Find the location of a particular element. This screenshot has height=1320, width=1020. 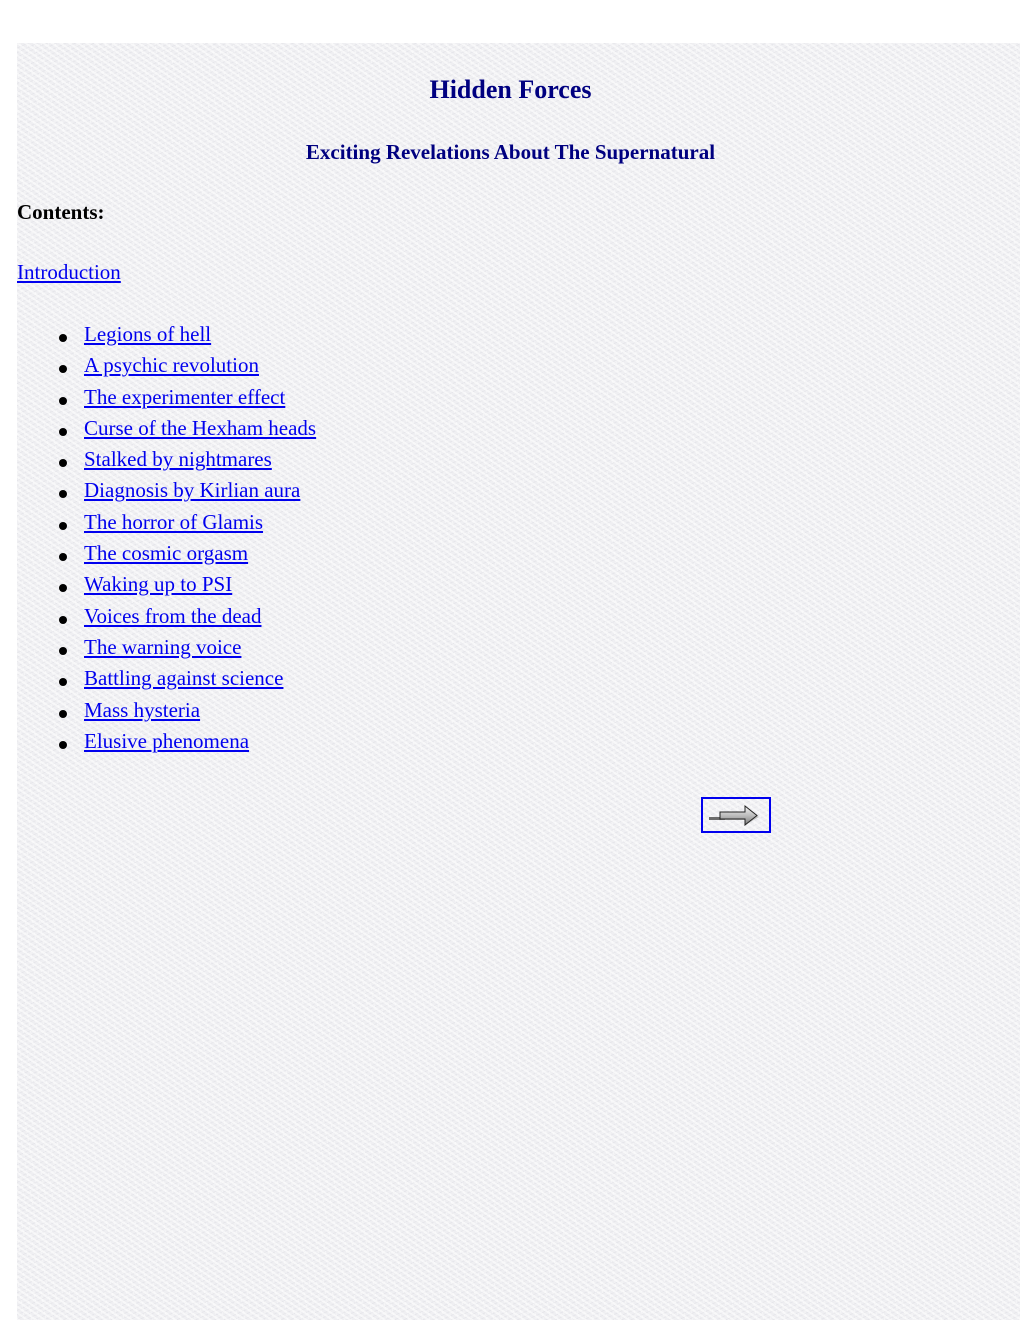

introduction-link: Introduction is located at coordinates (69, 272).